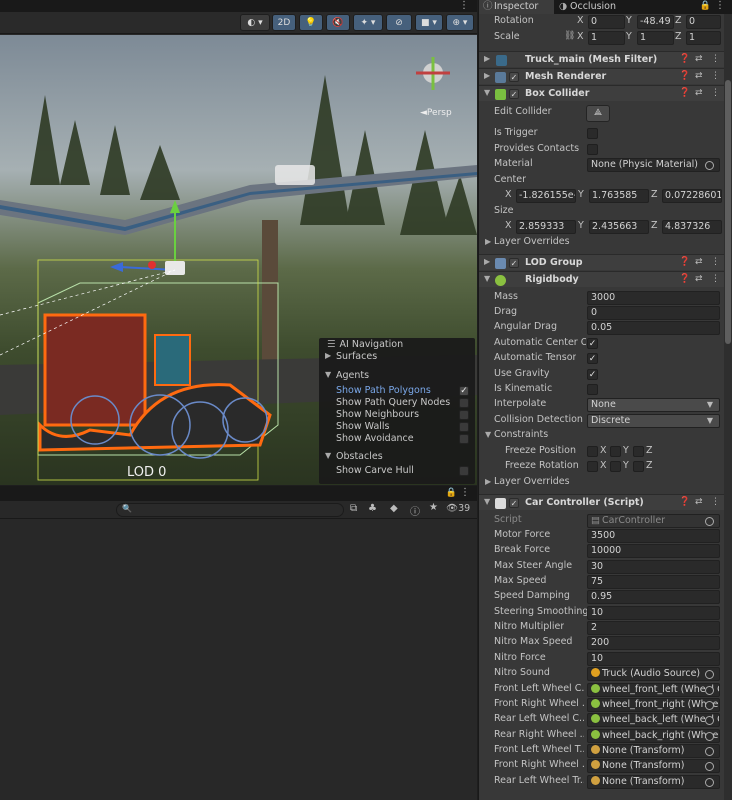 The width and height of the screenshot is (732, 800). I want to click on car-controller-header: ▼ ✓ Car Controller (Script) ❓ ⇄ ⋮, so click(602, 502).